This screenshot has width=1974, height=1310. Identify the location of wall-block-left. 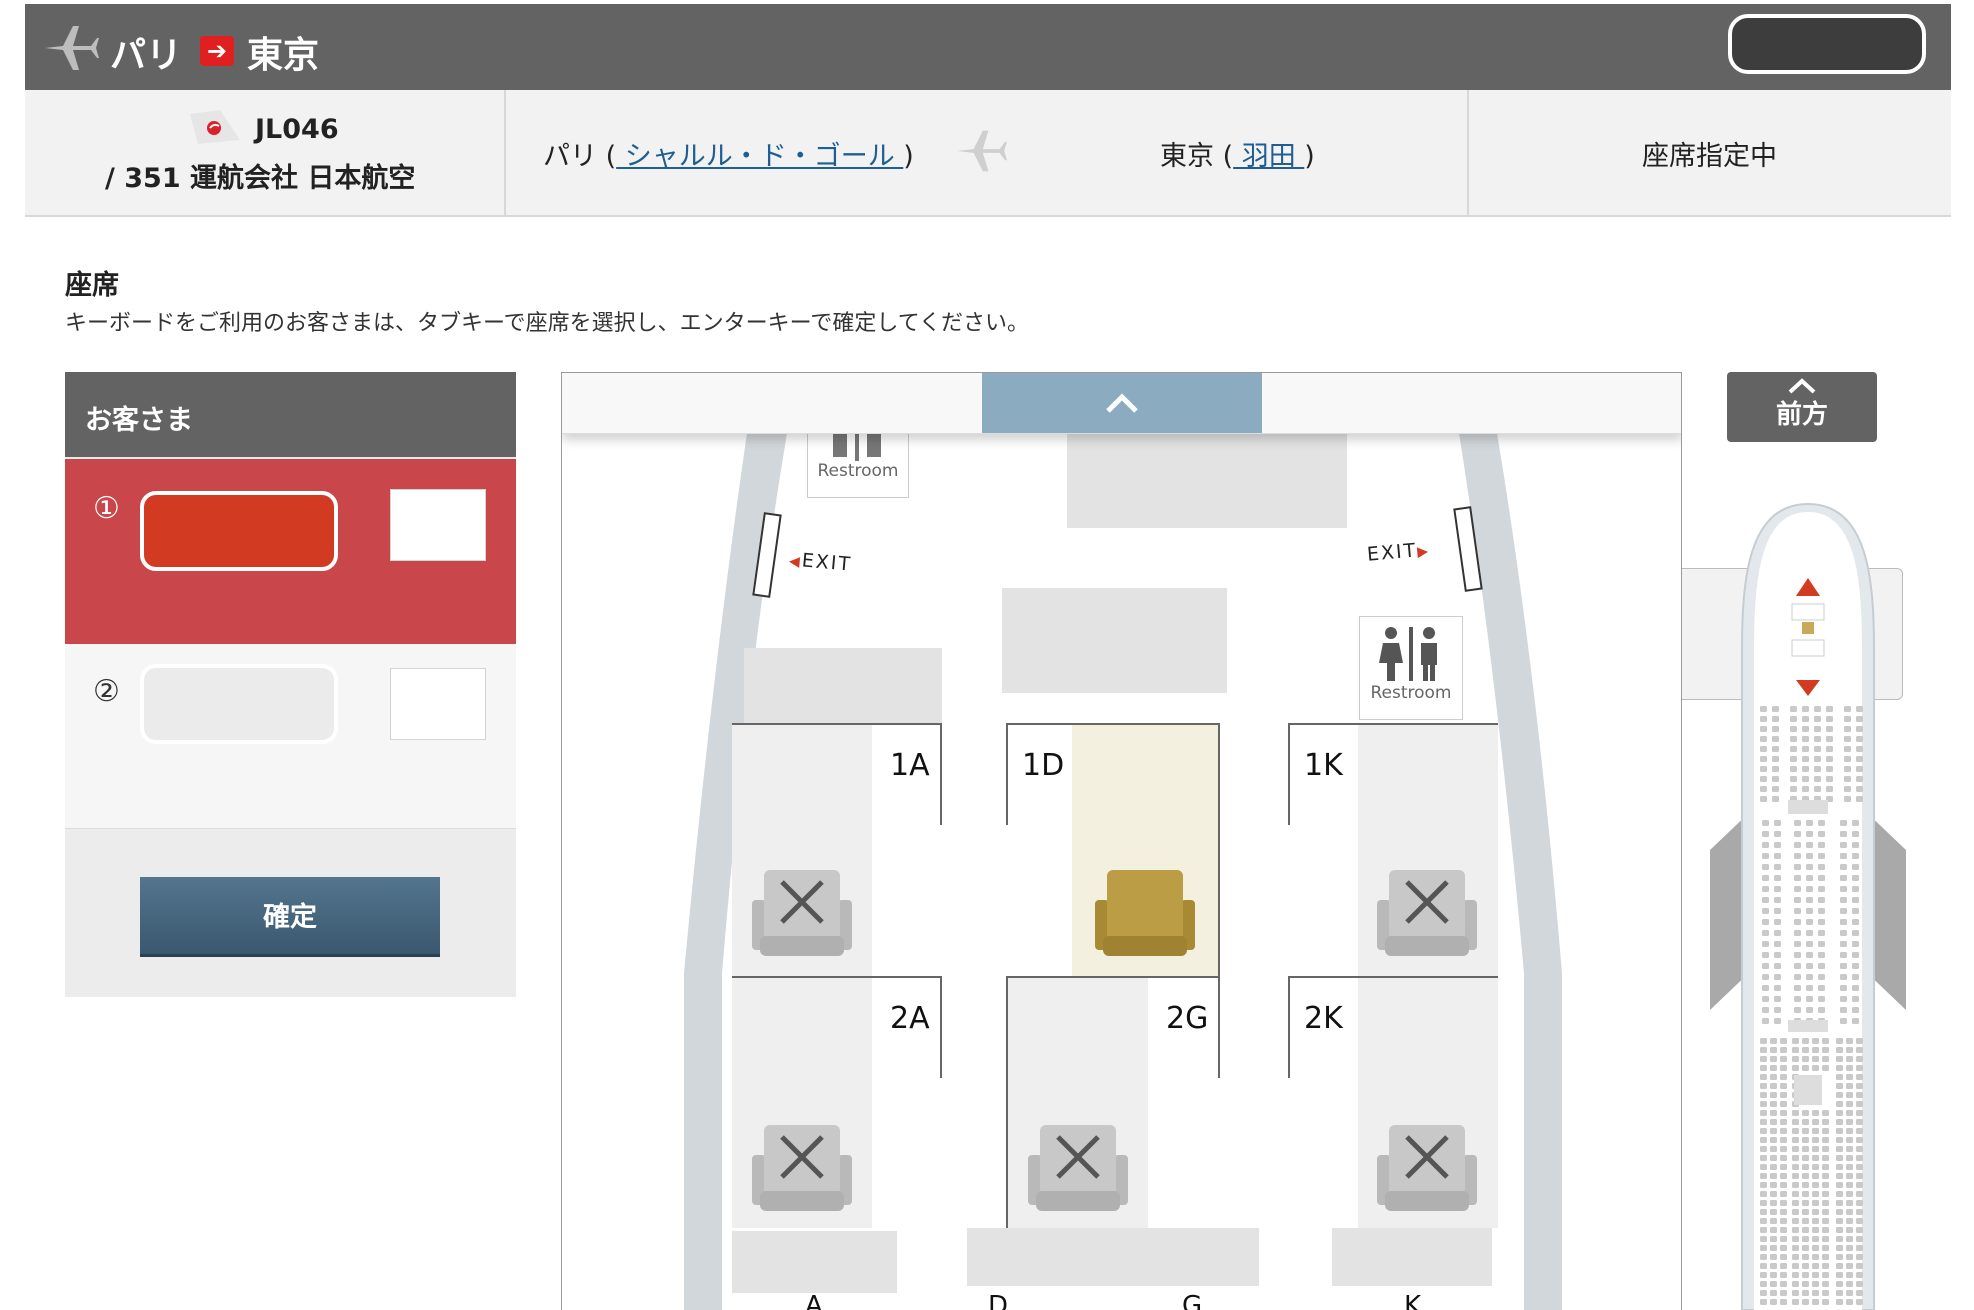
(843, 686).